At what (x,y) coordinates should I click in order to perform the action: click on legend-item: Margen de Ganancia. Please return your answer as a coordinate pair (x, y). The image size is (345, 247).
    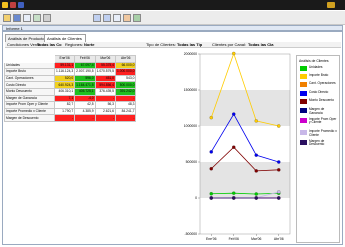
    Looking at the image, I should click on (319, 111).